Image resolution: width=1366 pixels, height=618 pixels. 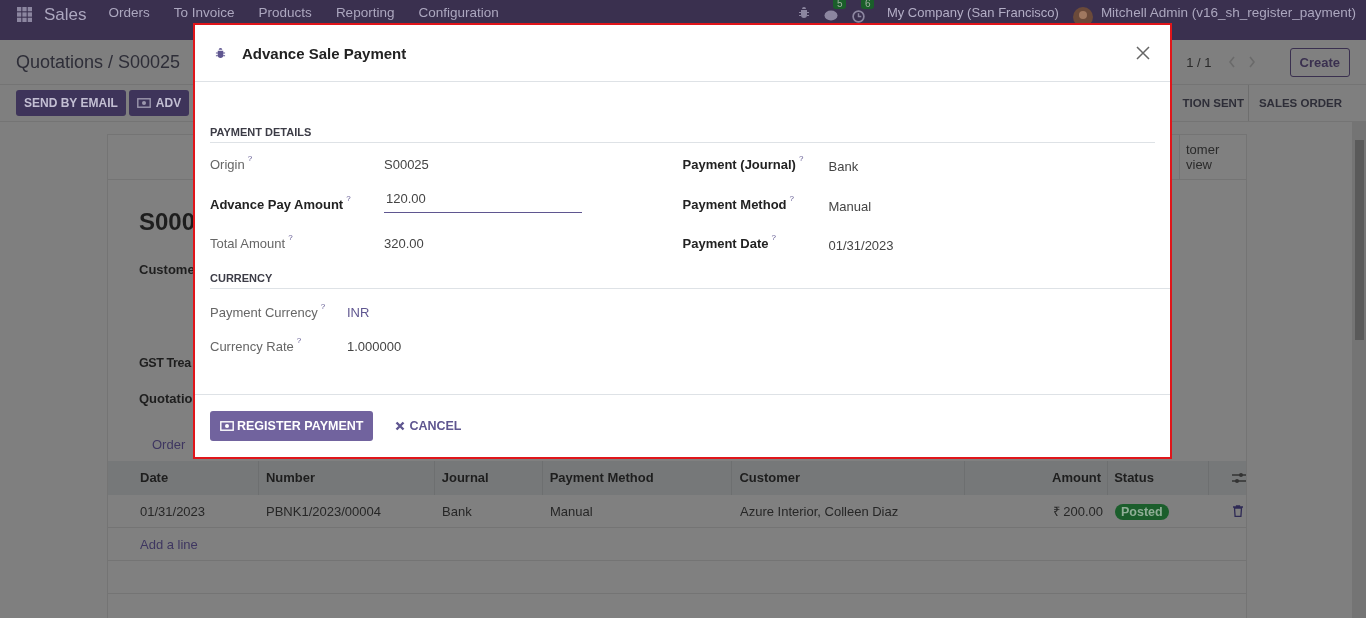 I want to click on field-label: GST Trea, so click(x=165, y=363).